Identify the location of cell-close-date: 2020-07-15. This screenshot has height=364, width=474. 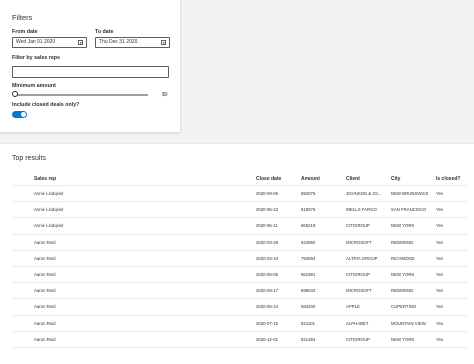
(267, 323).